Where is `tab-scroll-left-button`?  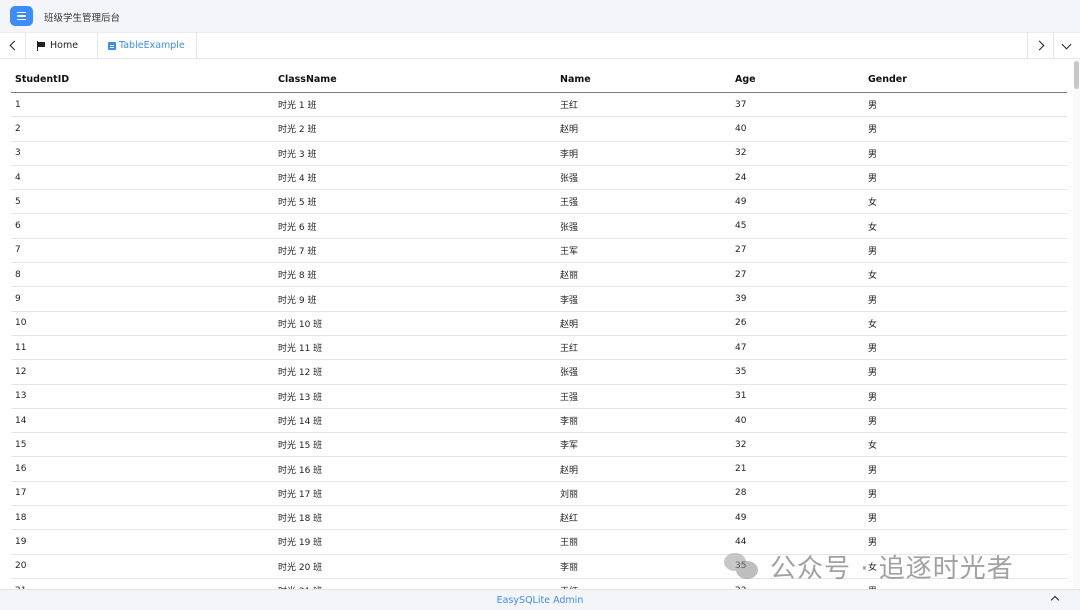 tab-scroll-left-button is located at coordinates (13, 45).